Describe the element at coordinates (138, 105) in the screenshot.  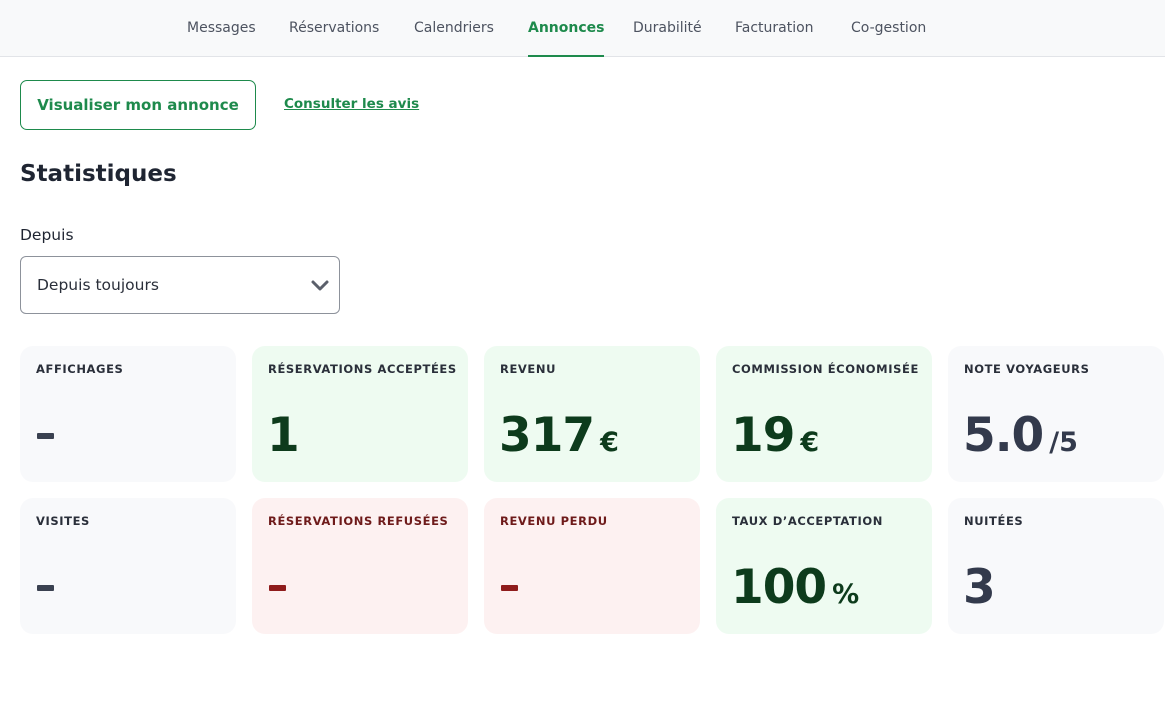
I see `view-listing-button: Visualiser mon annonce` at that location.